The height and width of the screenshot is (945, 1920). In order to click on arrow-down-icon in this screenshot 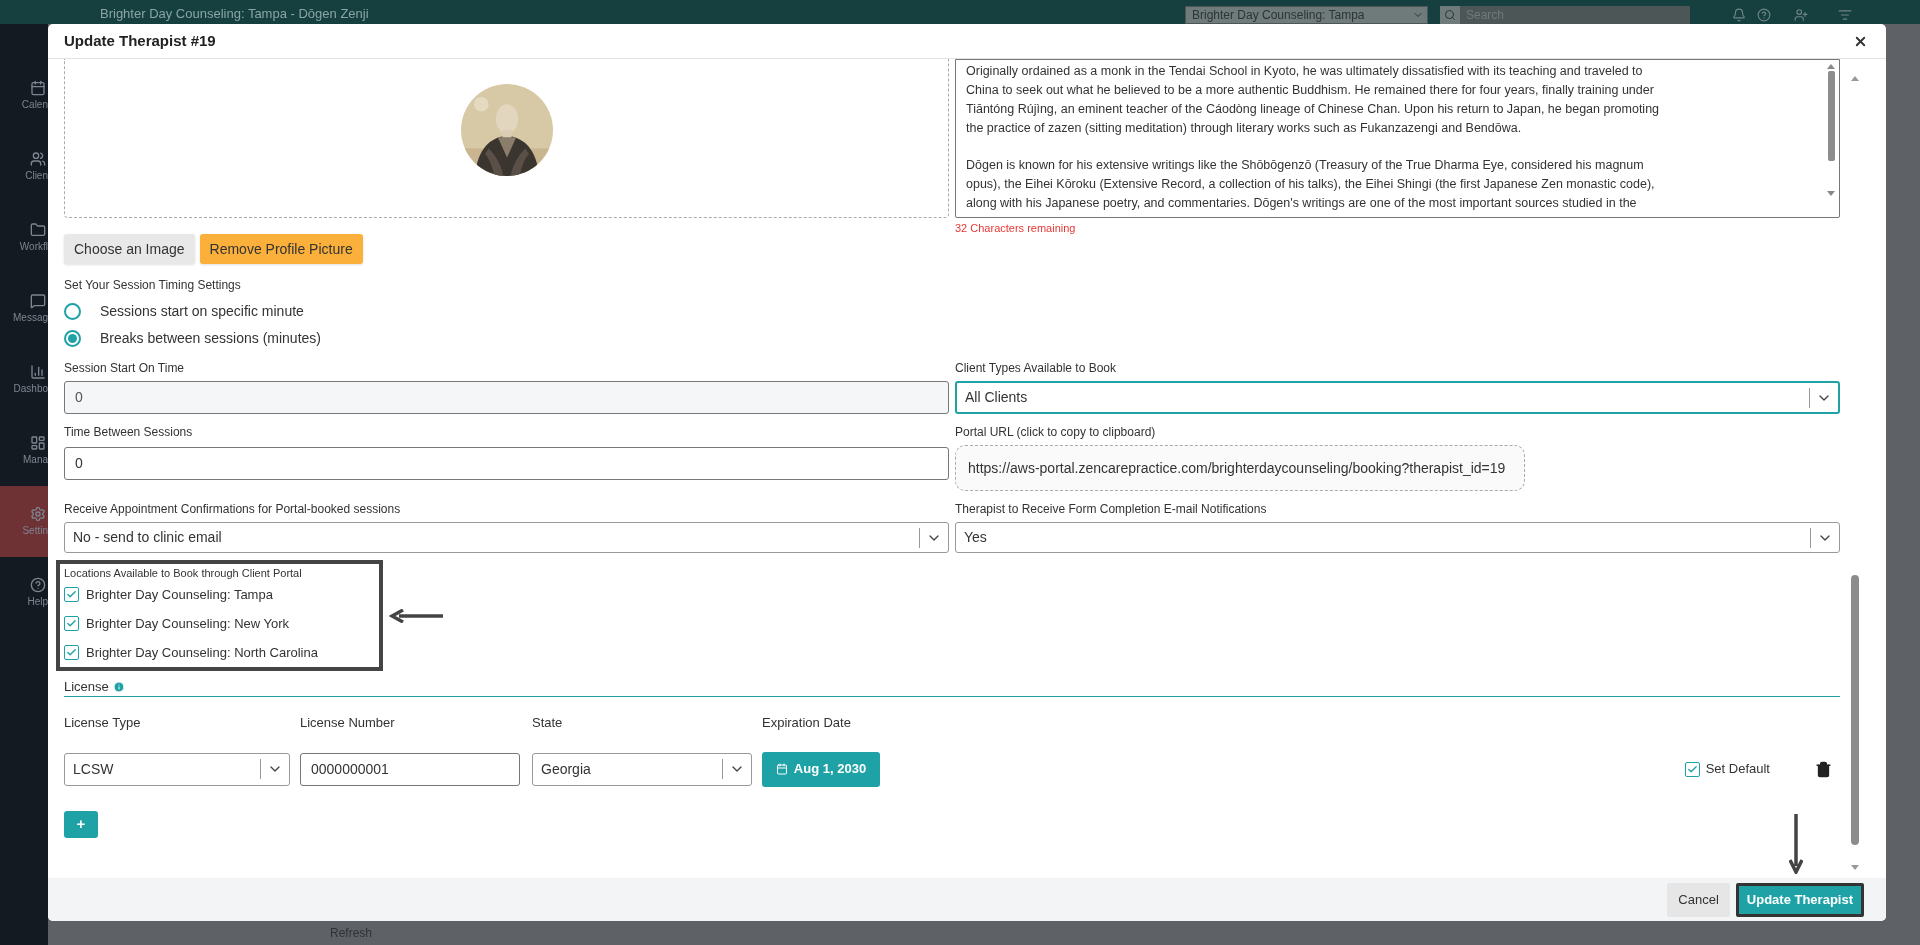, I will do `click(1796, 844)`.